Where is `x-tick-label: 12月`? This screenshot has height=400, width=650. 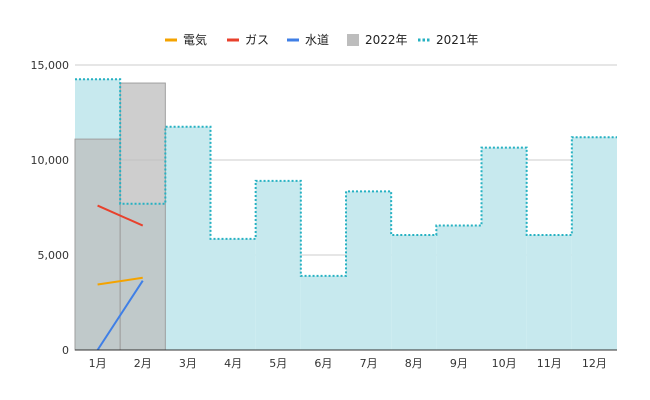 x-tick-label: 12月 is located at coordinates (594, 363).